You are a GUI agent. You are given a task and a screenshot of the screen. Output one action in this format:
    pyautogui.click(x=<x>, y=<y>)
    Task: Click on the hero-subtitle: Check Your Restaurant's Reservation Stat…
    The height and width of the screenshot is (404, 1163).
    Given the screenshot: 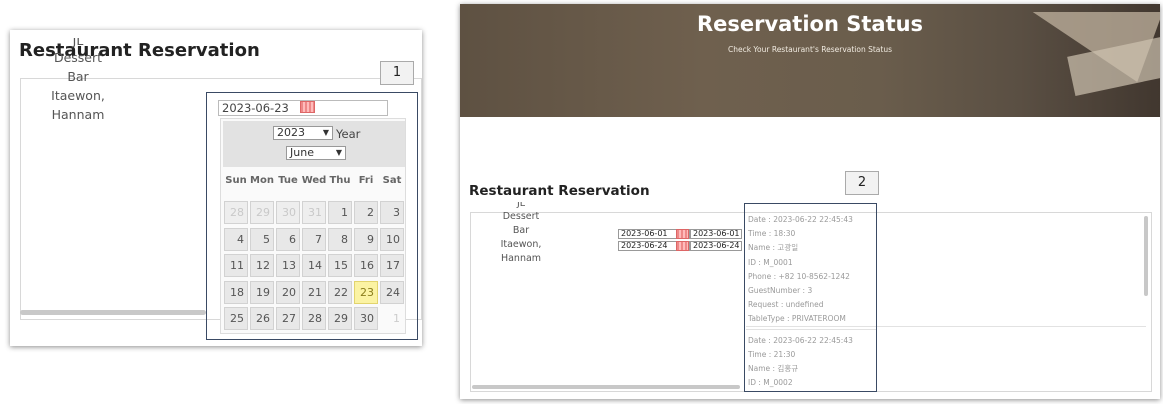 What is the action you would take?
    pyautogui.click(x=810, y=49)
    